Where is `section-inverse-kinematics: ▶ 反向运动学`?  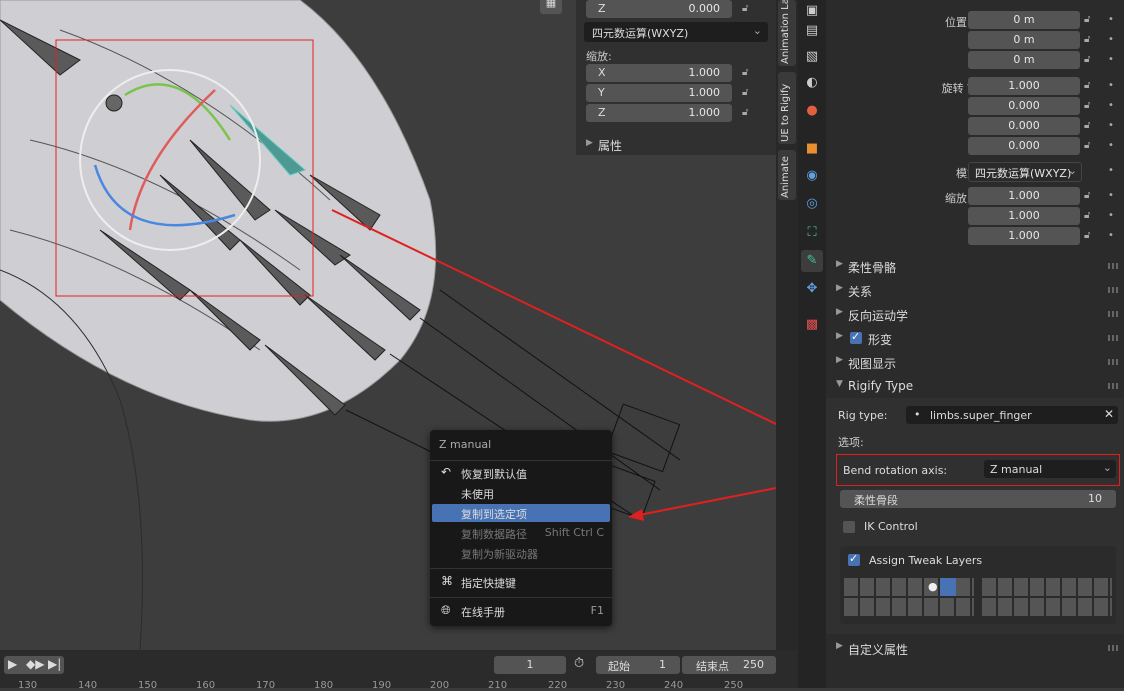
section-inverse-kinematics: ▶ 反向运动学 is located at coordinates (975, 314).